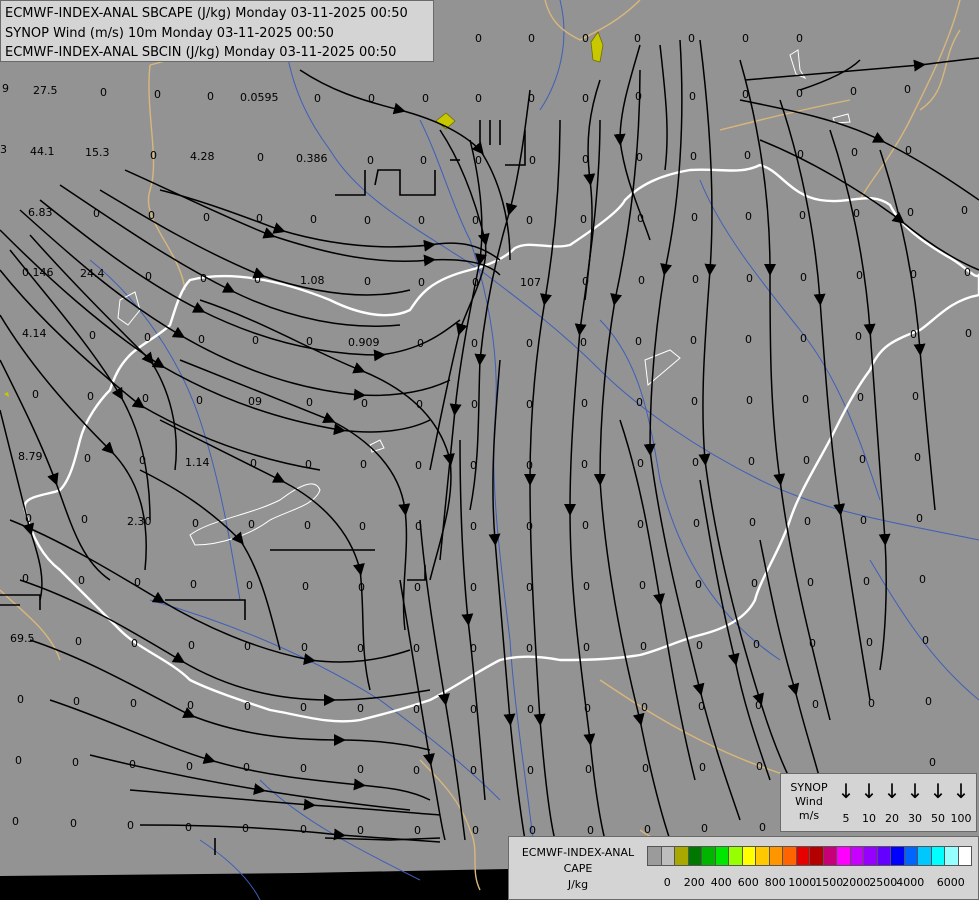 The width and height of the screenshot is (979, 900). I want to click on station-value: 0.0595, so click(259, 97).